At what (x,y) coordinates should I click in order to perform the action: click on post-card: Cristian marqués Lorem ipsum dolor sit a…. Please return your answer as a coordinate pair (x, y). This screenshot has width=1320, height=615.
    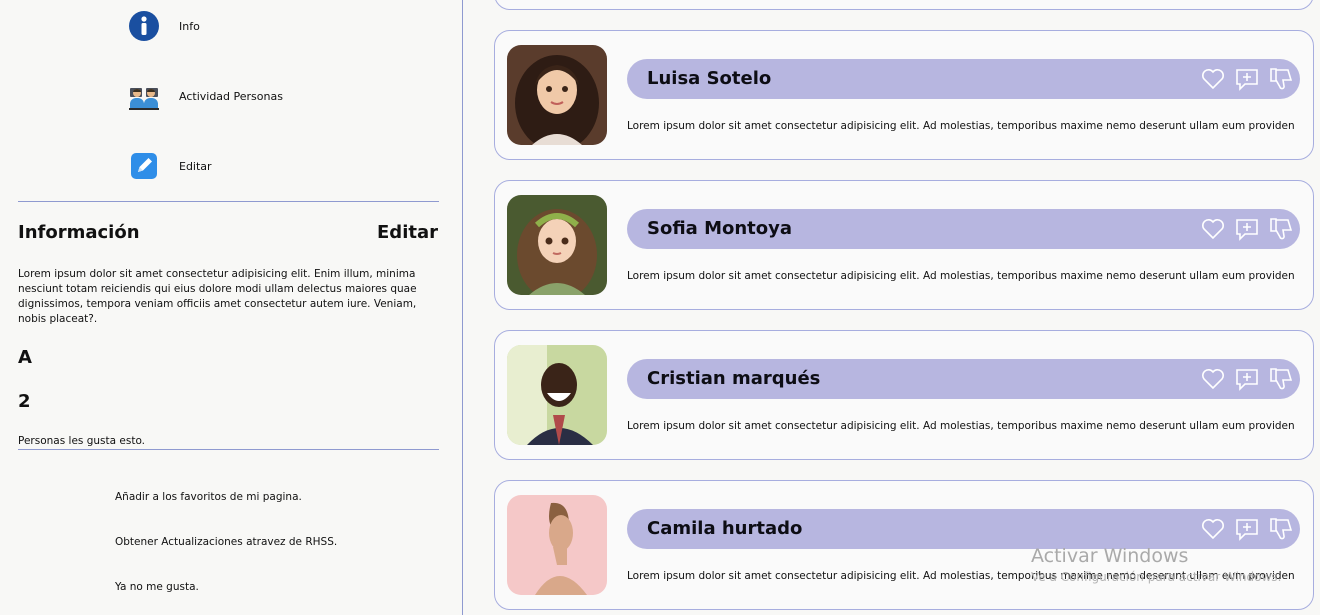
    Looking at the image, I should click on (904, 395).